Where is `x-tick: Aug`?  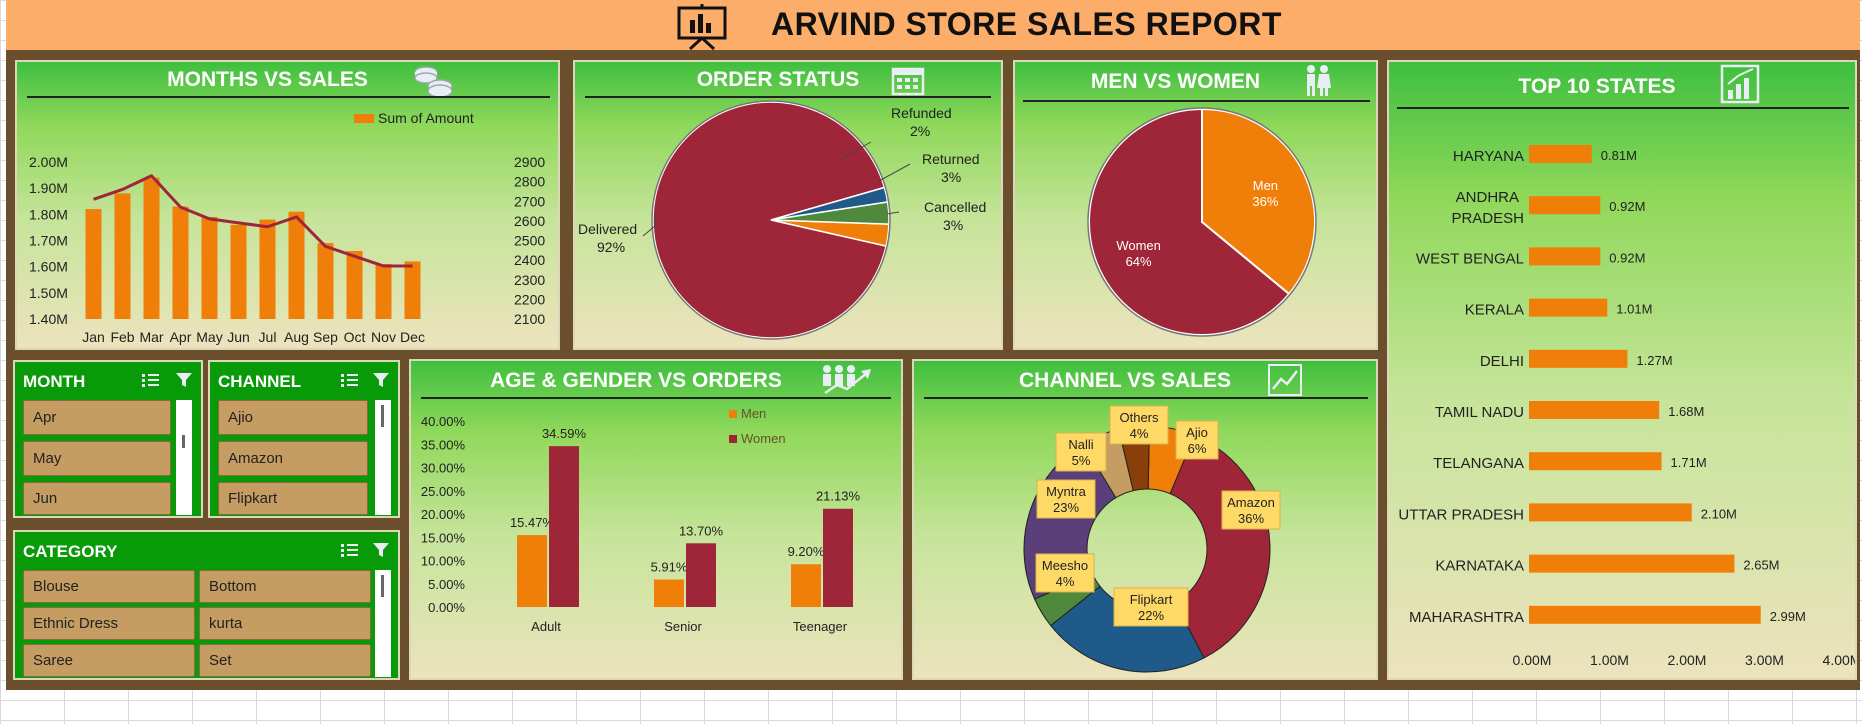 x-tick: Aug is located at coordinates (296, 337).